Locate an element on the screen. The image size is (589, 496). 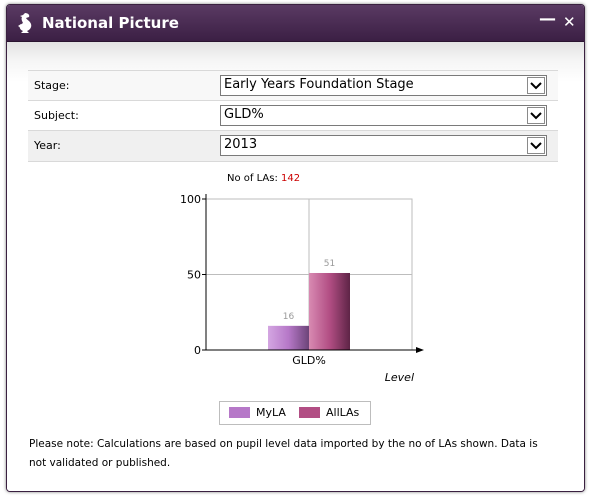
y-tick-label: 50 is located at coordinates (194, 275).